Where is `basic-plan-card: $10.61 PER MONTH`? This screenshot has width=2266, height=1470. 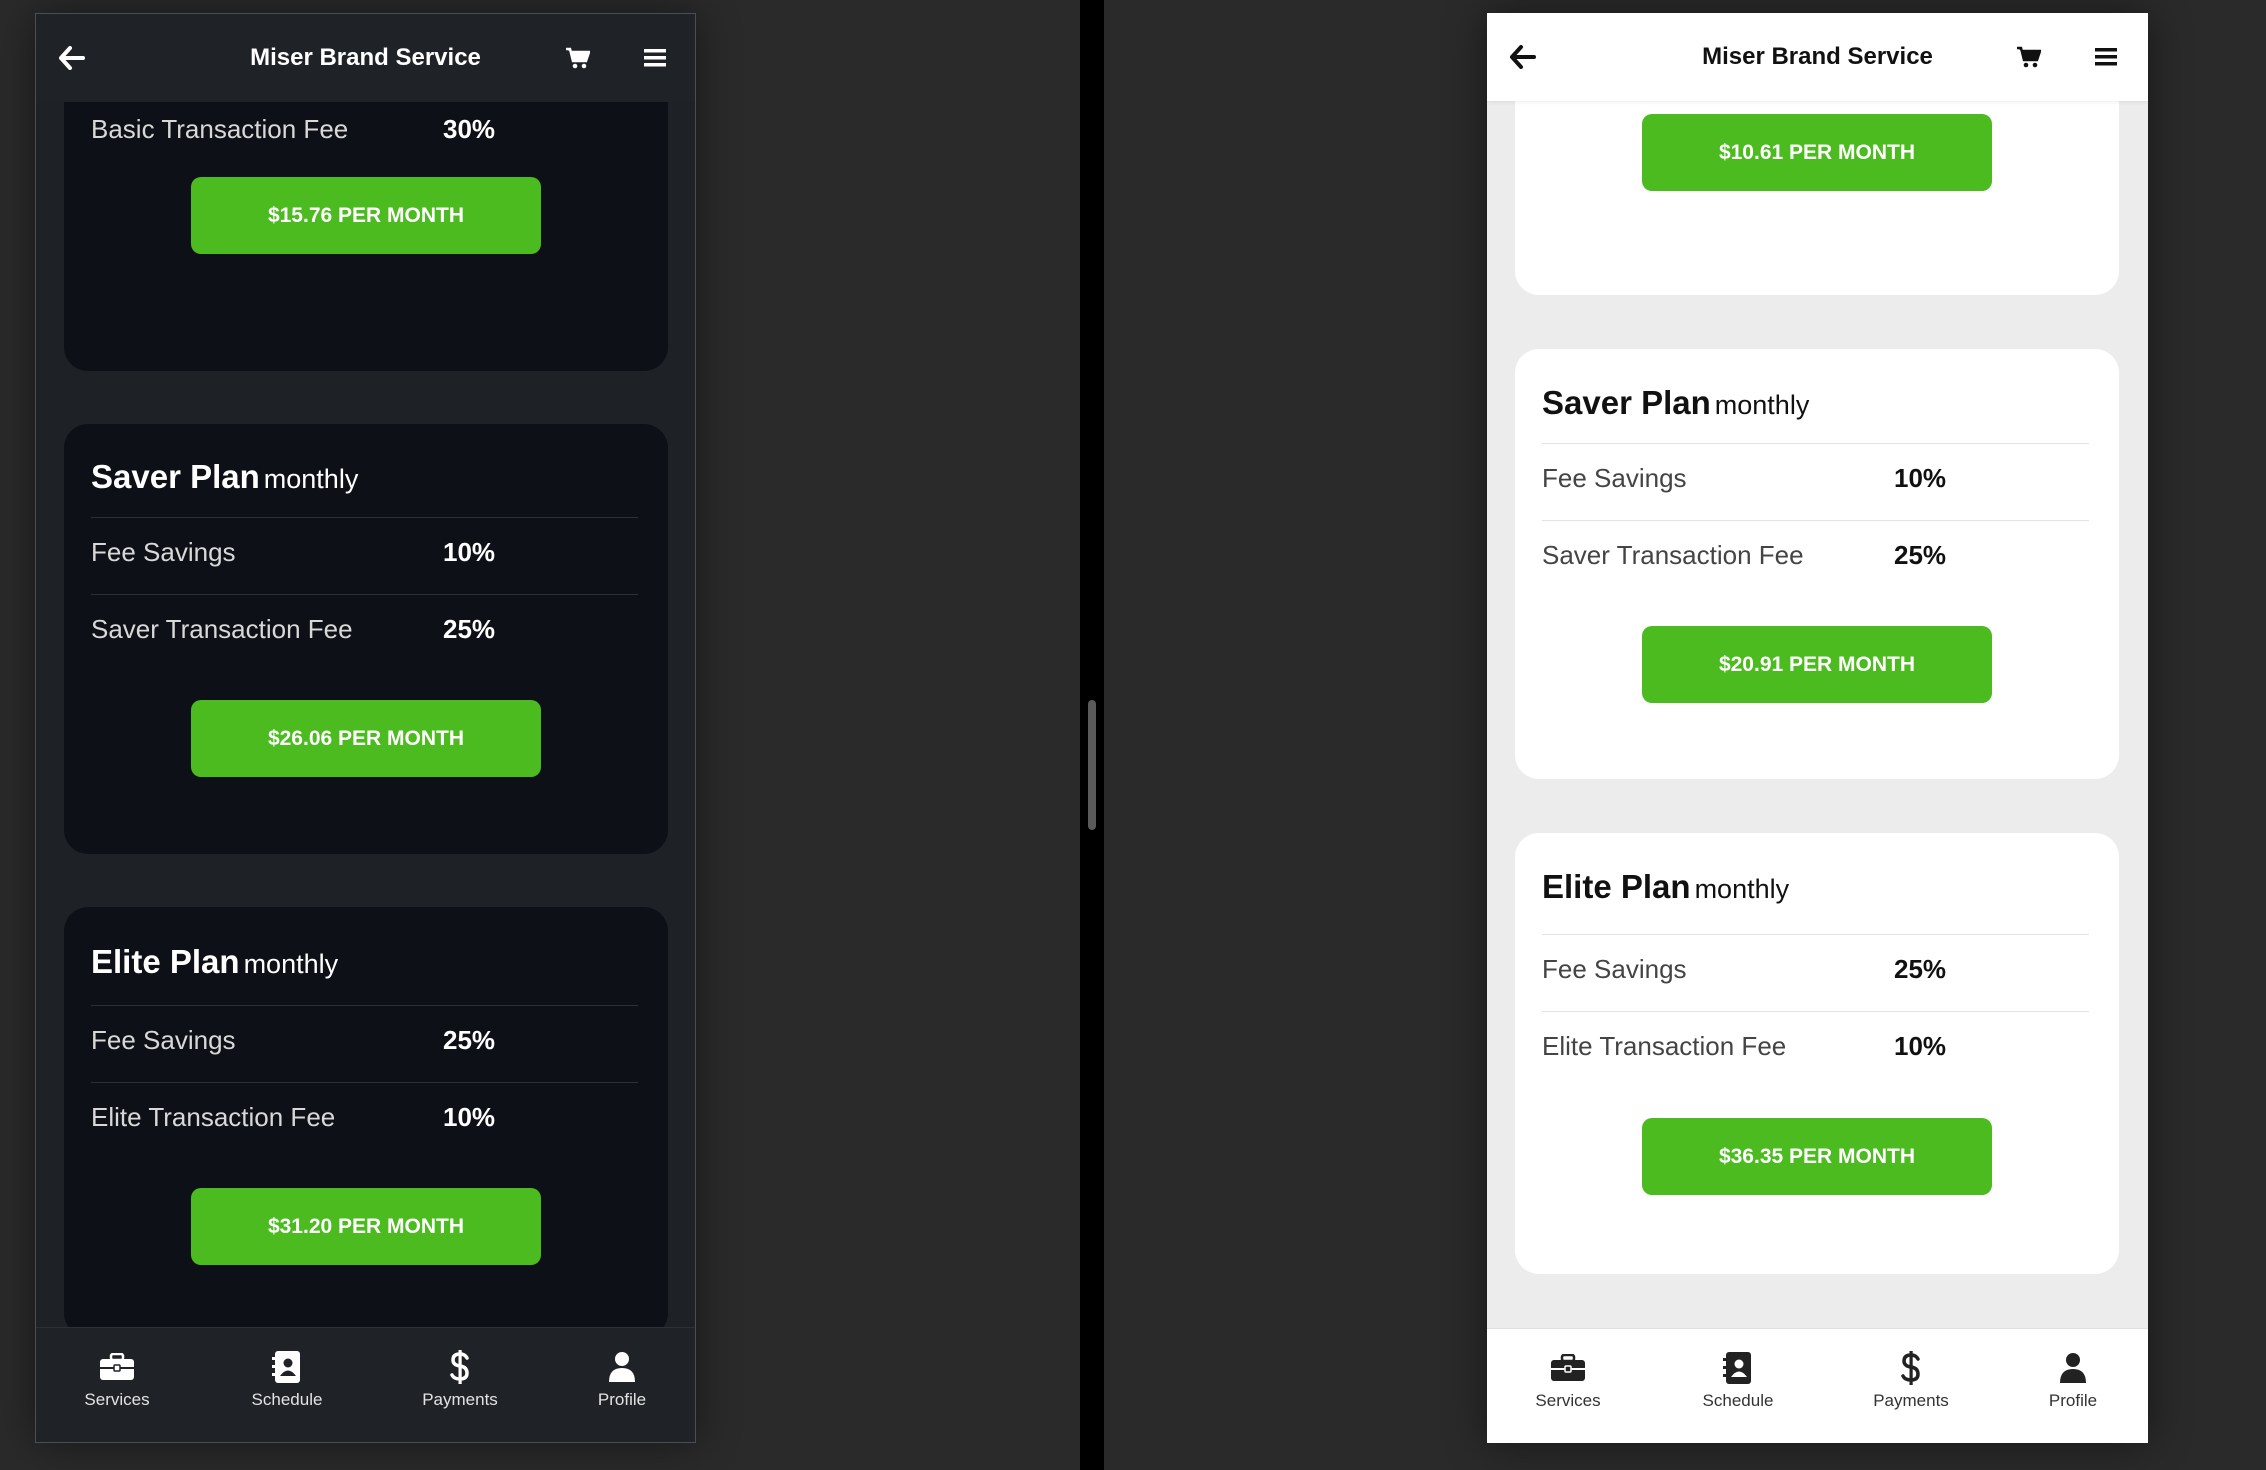
basic-plan-card: $10.61 PER MONTH is located at coordinates (1817, 198).